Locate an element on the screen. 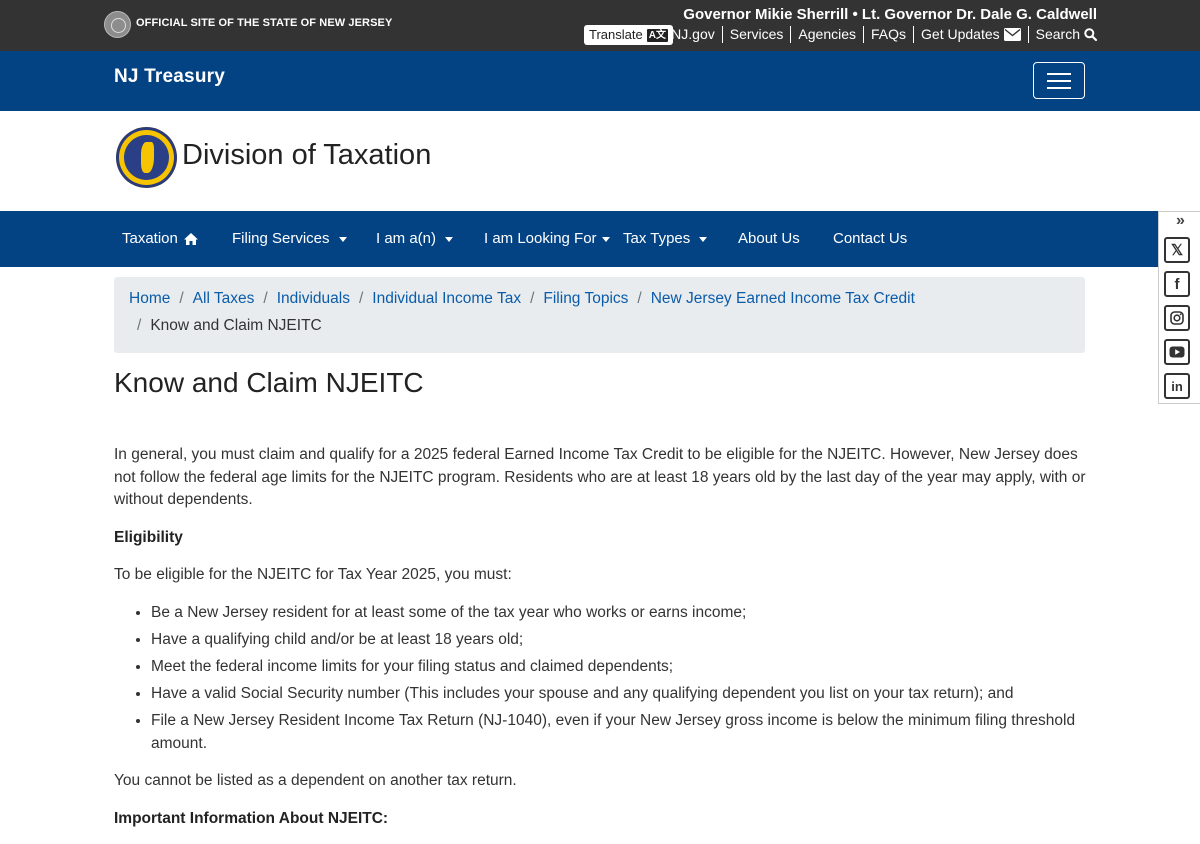 This screenshot has height=844, width=1200. division-title-link: Division of Taxation is located at coordinates (306, 155).